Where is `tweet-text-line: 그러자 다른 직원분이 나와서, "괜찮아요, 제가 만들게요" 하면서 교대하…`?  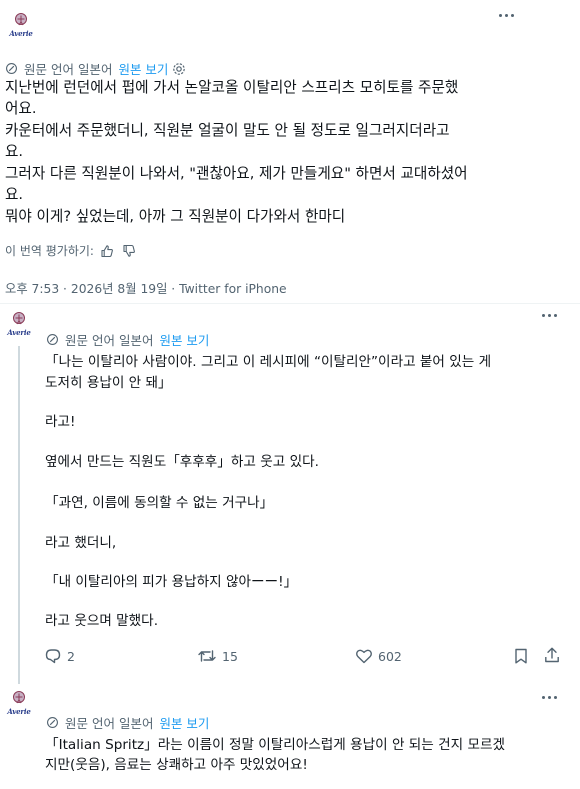
tweet-text-line: 그러자 다른 직원분이 나와서, "괜찮아요, 제가 만들게요" 하면서 교대하… is located at coordinates (236, 173).